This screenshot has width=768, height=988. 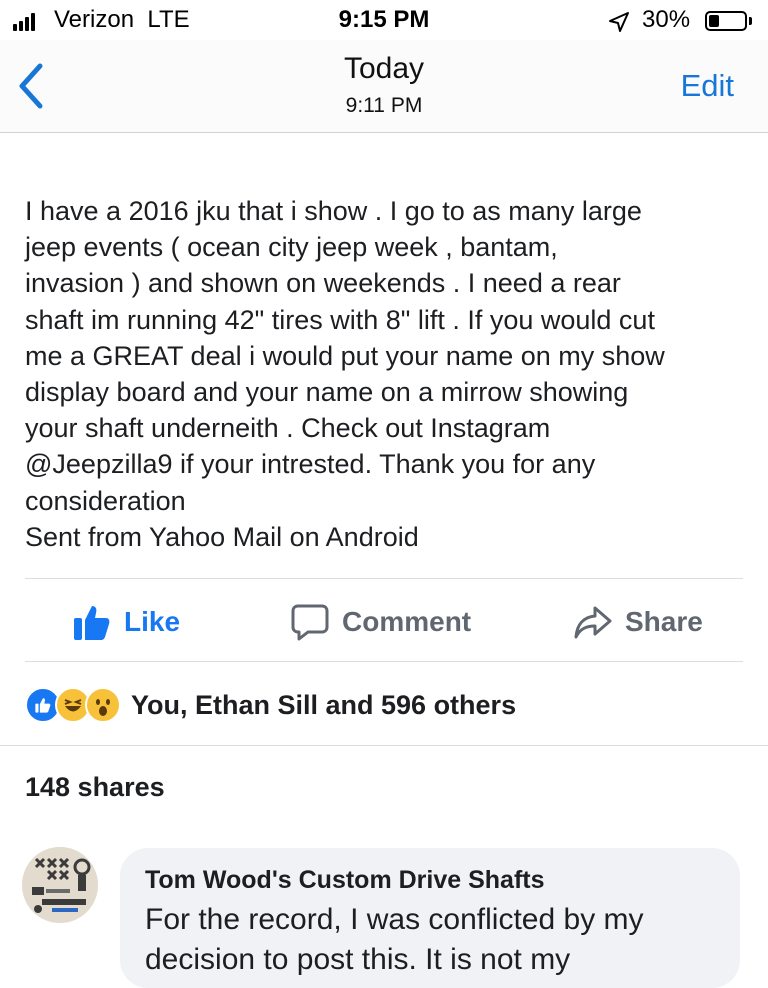 I want to click on laughing-face-icon, so click(x=73, y=705).